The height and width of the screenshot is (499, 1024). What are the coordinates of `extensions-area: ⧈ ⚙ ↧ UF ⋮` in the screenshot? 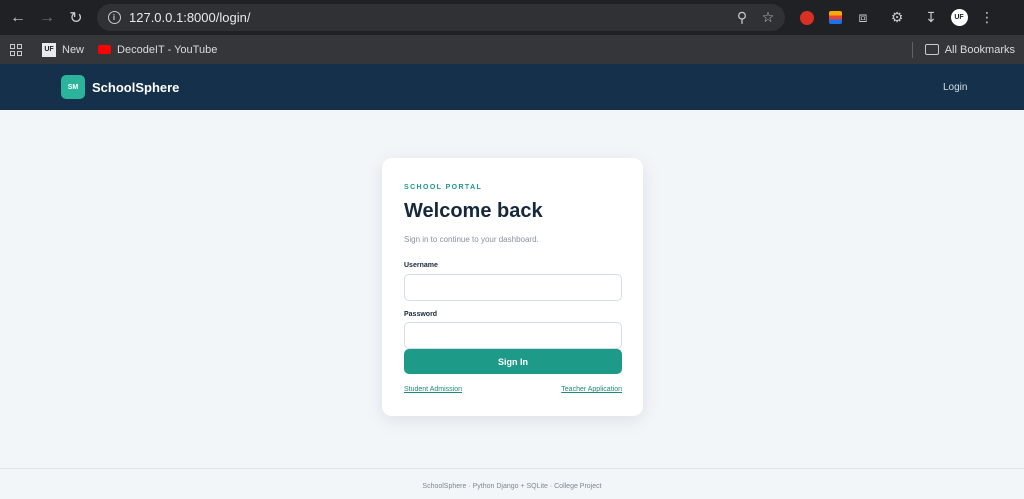 It's located at (897, 17).